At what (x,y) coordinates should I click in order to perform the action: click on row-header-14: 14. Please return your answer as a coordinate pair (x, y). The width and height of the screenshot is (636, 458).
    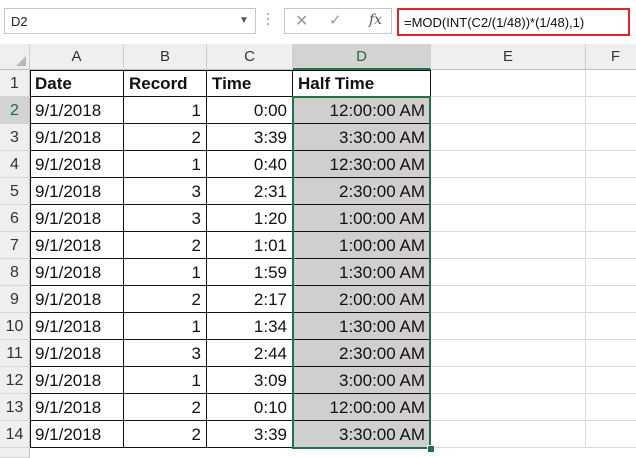
    Looking at the image, I should click on (15, 434).